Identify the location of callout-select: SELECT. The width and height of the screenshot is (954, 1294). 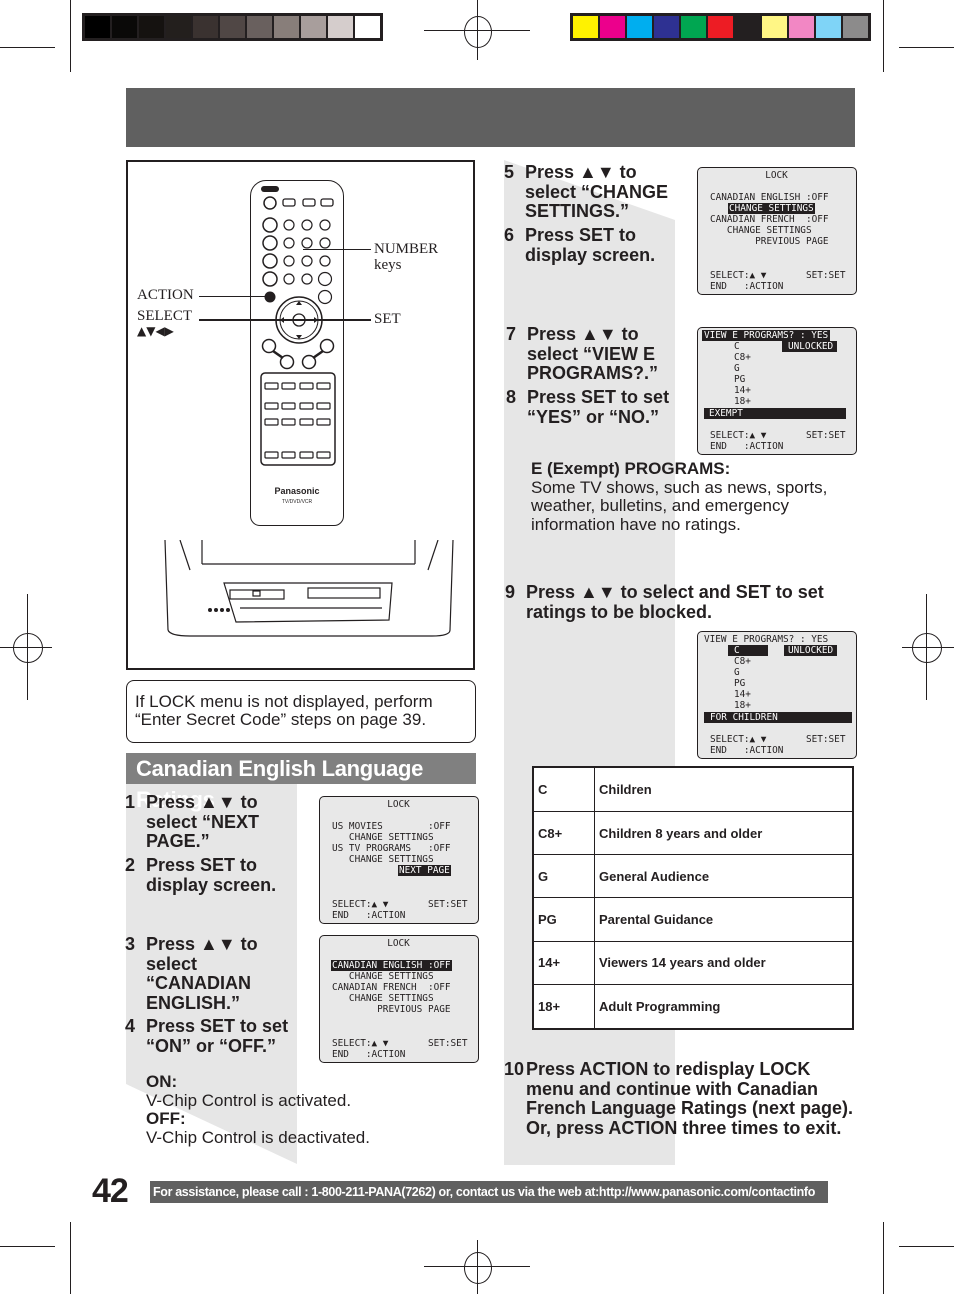
(164, 316).